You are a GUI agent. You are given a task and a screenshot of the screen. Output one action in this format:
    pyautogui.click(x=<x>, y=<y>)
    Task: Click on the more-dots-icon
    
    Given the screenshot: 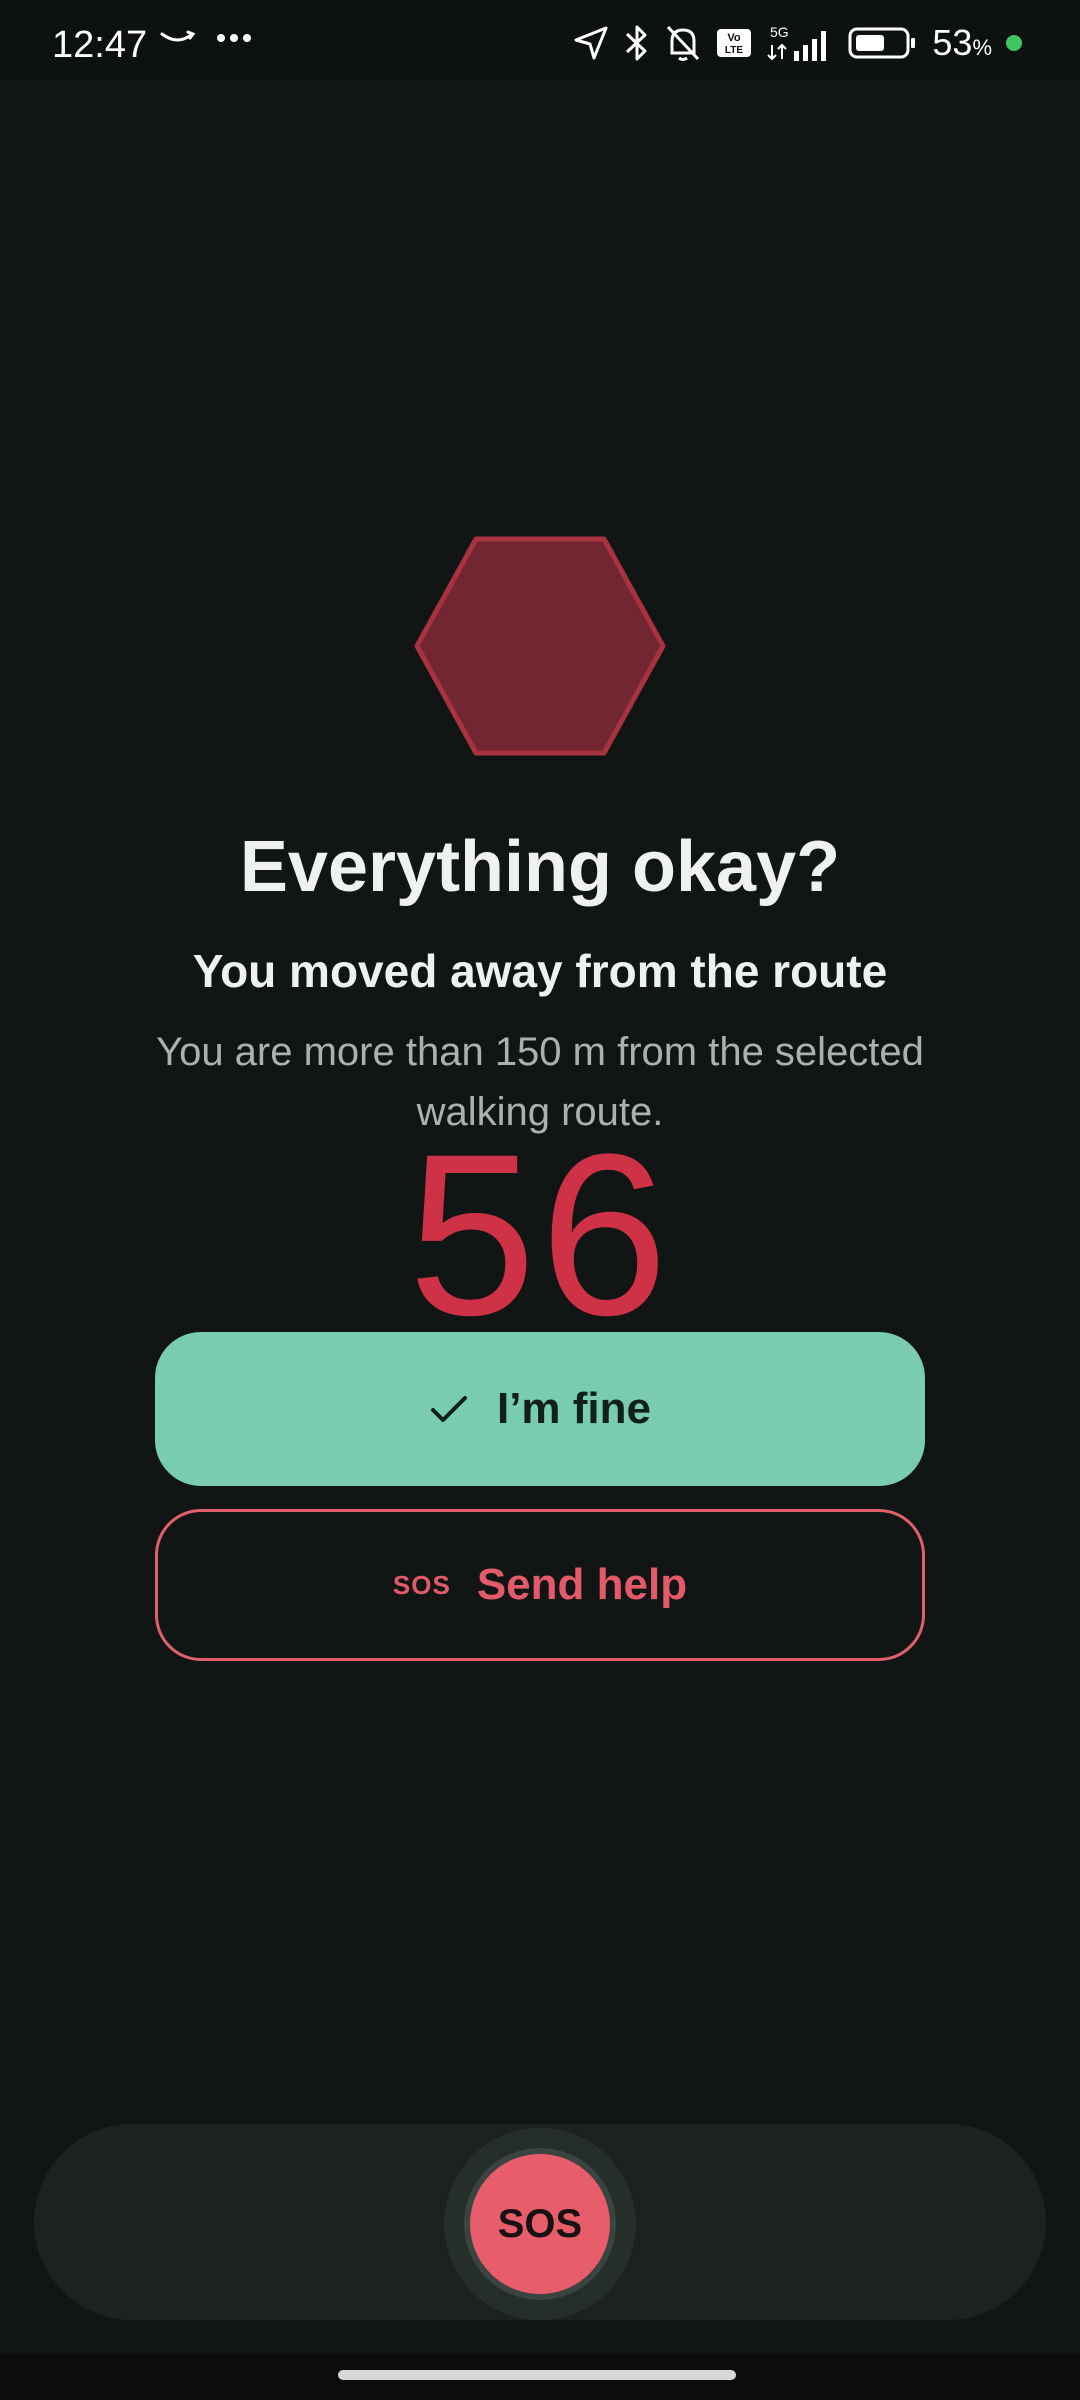 What is the action you would take?
    pyautogui.click(x=234, y=38)
    